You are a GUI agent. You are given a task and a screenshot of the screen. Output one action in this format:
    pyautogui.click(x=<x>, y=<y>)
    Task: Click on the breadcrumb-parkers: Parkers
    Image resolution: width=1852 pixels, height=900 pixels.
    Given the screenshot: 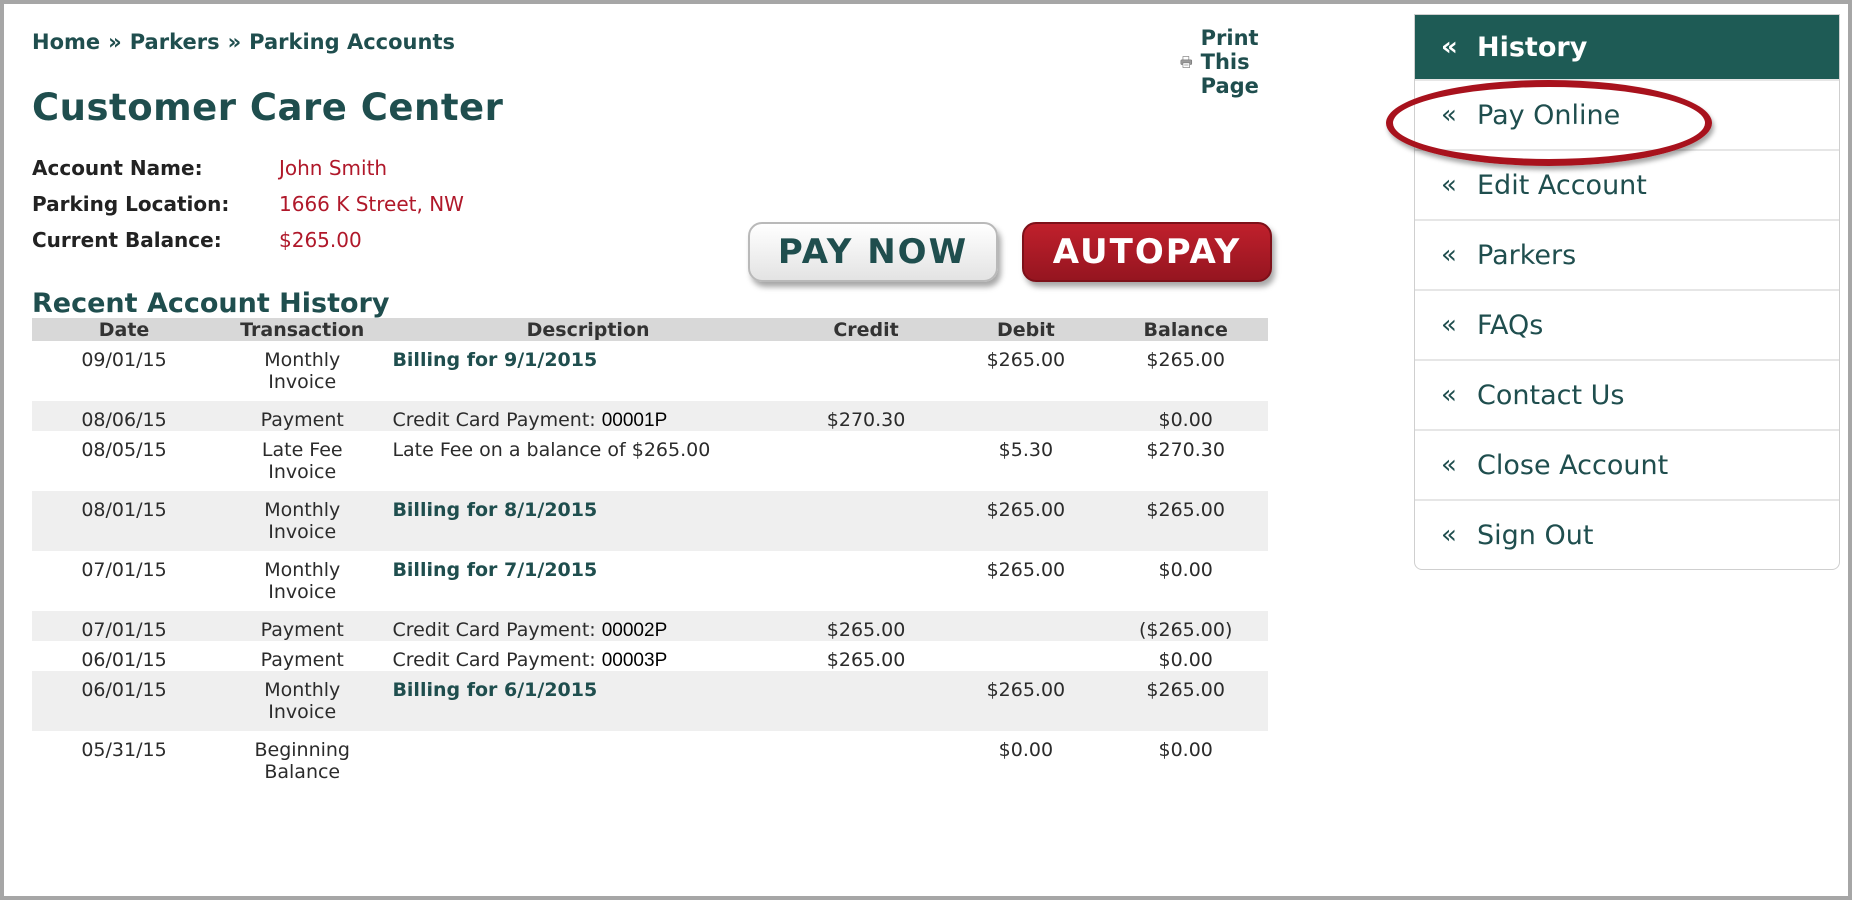 What is the action you would take?
    pyautogui.click(x=175, y=42)
    